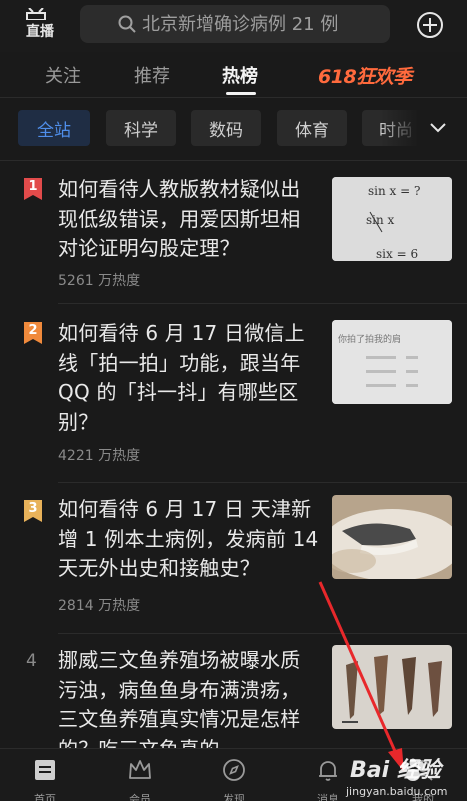  What do you see at coordinates (99, 281) in the screenshot?
I see `heat-count: 5261 万热度` at bounding box center [99, 281].